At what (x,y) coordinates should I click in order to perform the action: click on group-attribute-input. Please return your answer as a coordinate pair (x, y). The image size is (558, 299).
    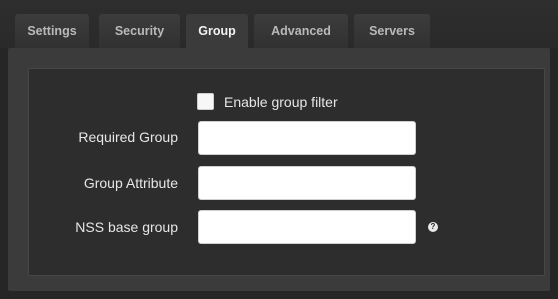
    Looking at the image, I should click on (307, 183).